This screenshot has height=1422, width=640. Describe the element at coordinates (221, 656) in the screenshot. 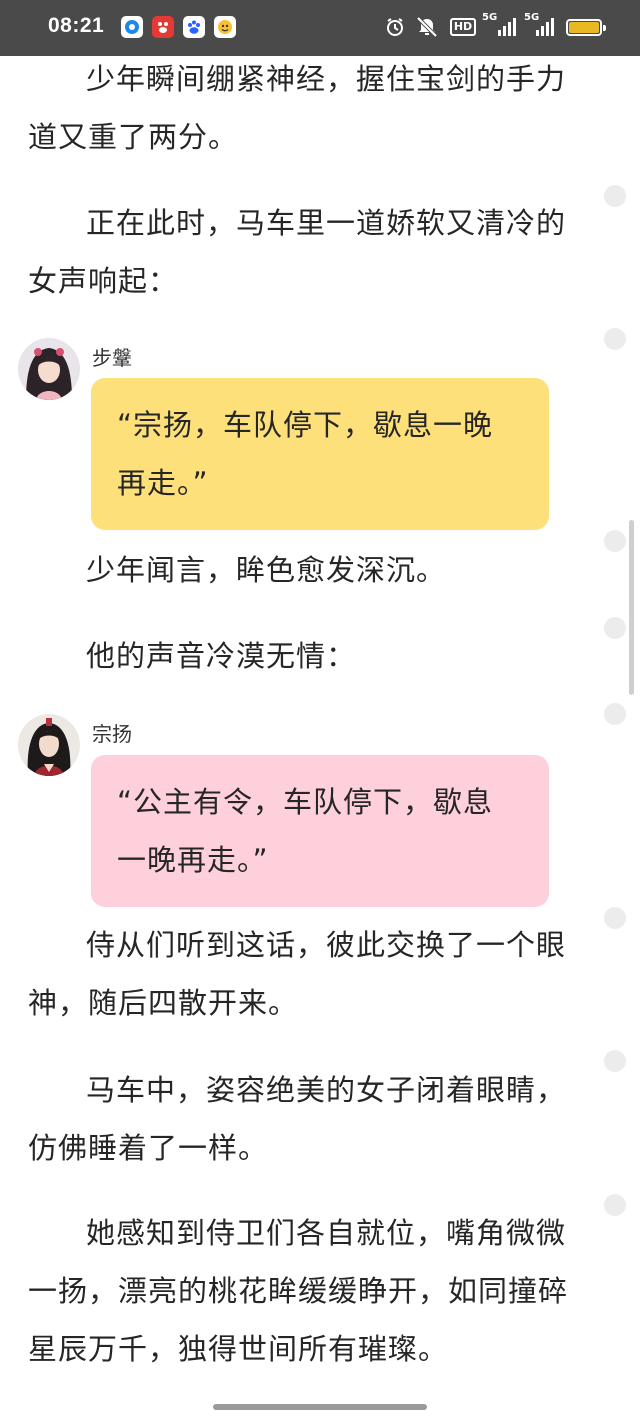

I see `story-paragraph: 他的声音冷漠无情：` at that location.